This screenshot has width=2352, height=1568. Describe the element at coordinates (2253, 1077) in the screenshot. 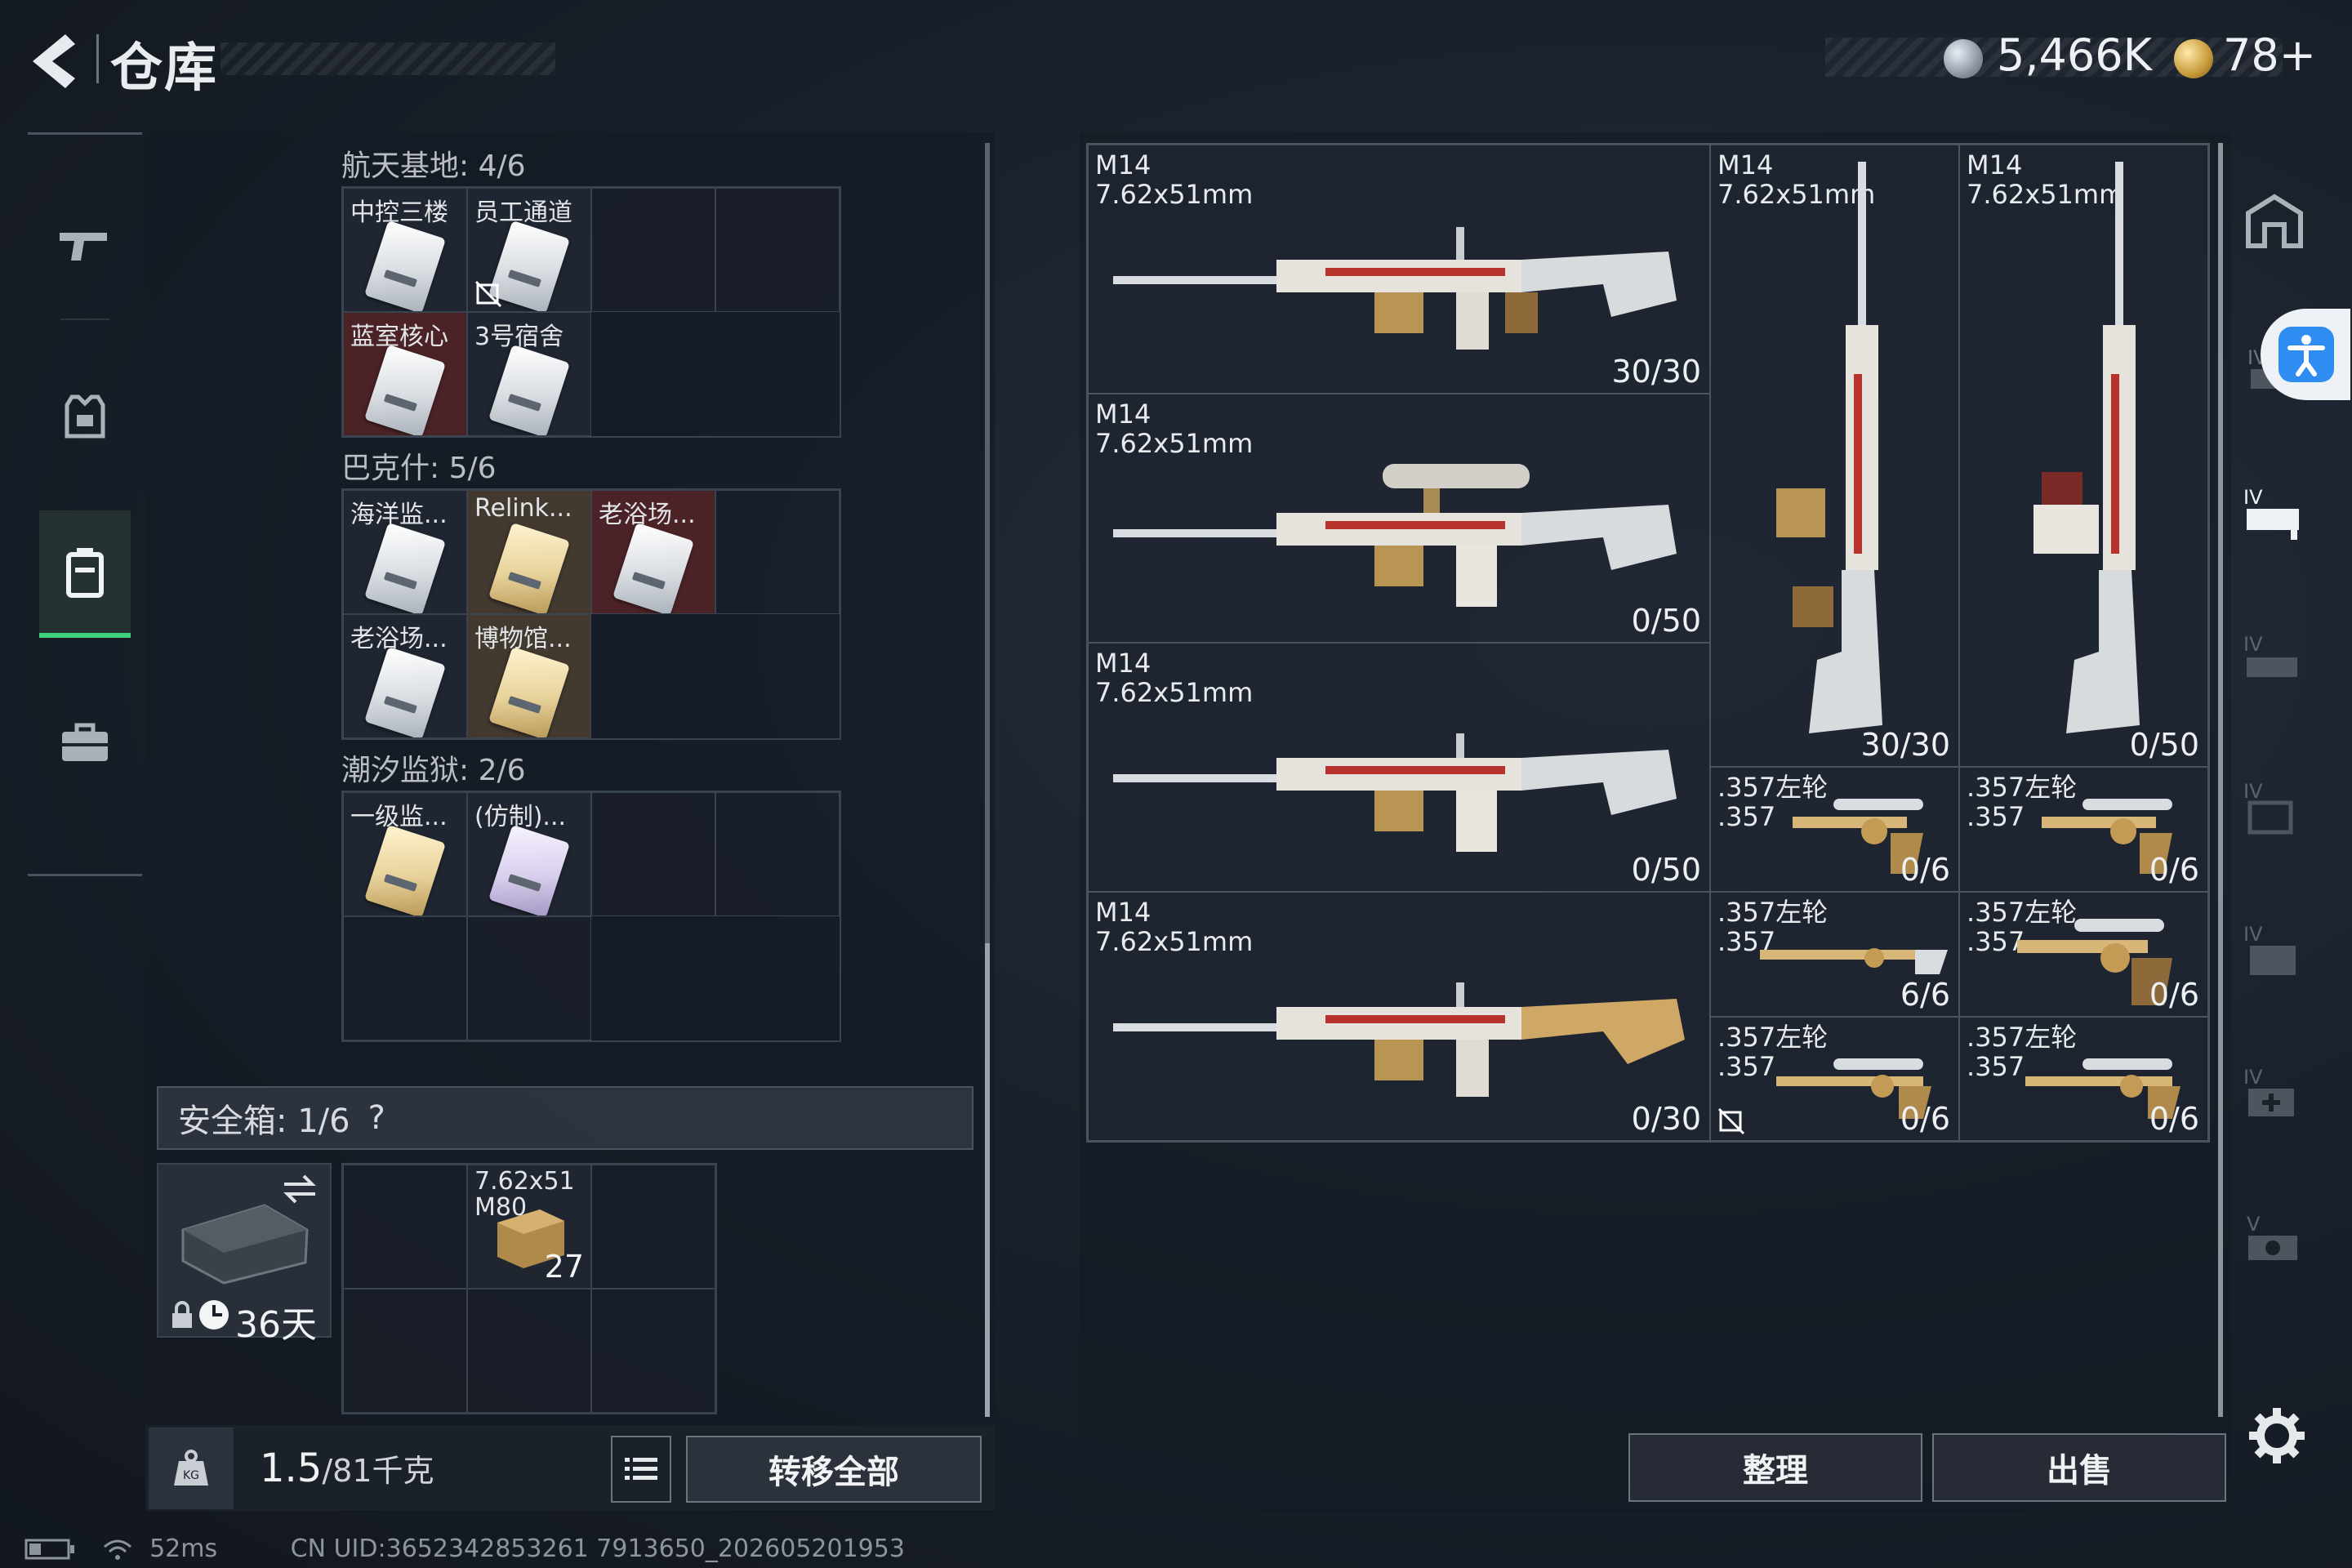

I see `svg-text: IV` at that location.